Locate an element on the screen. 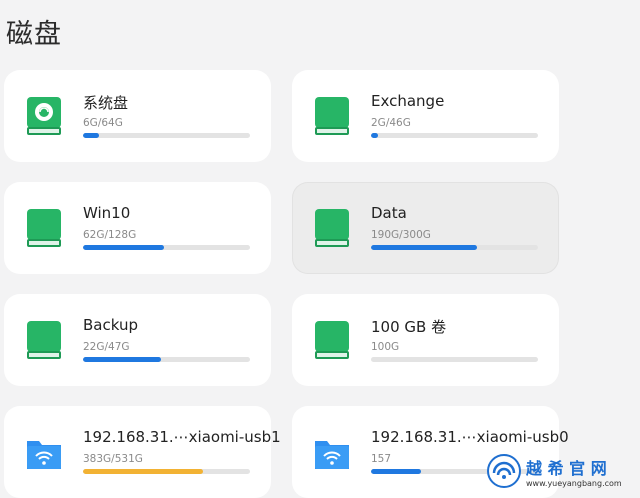 This screenshot has width=640, height=498. disk-usage: 62G/128G is located at coordinates (110, 235).